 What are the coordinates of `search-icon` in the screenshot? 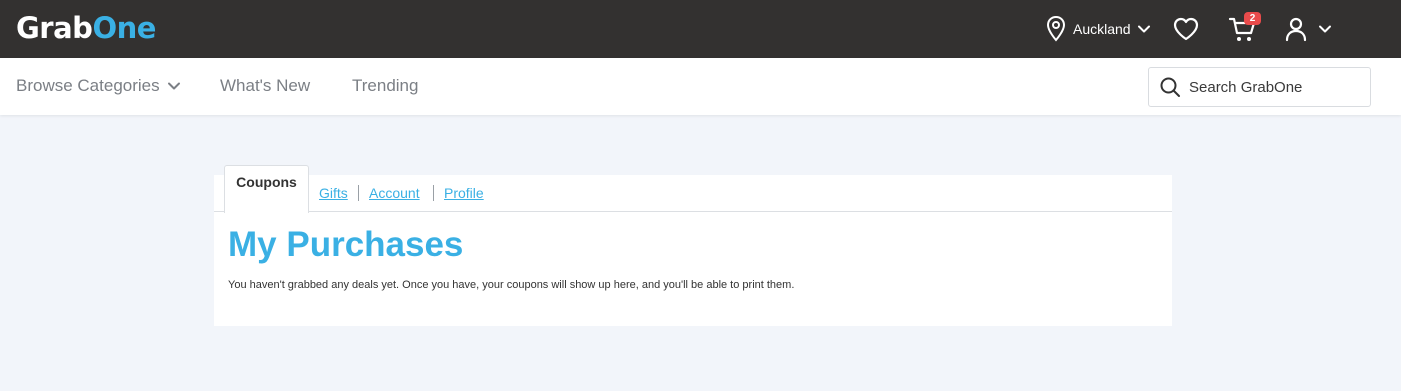 It's located at (1170, 87).